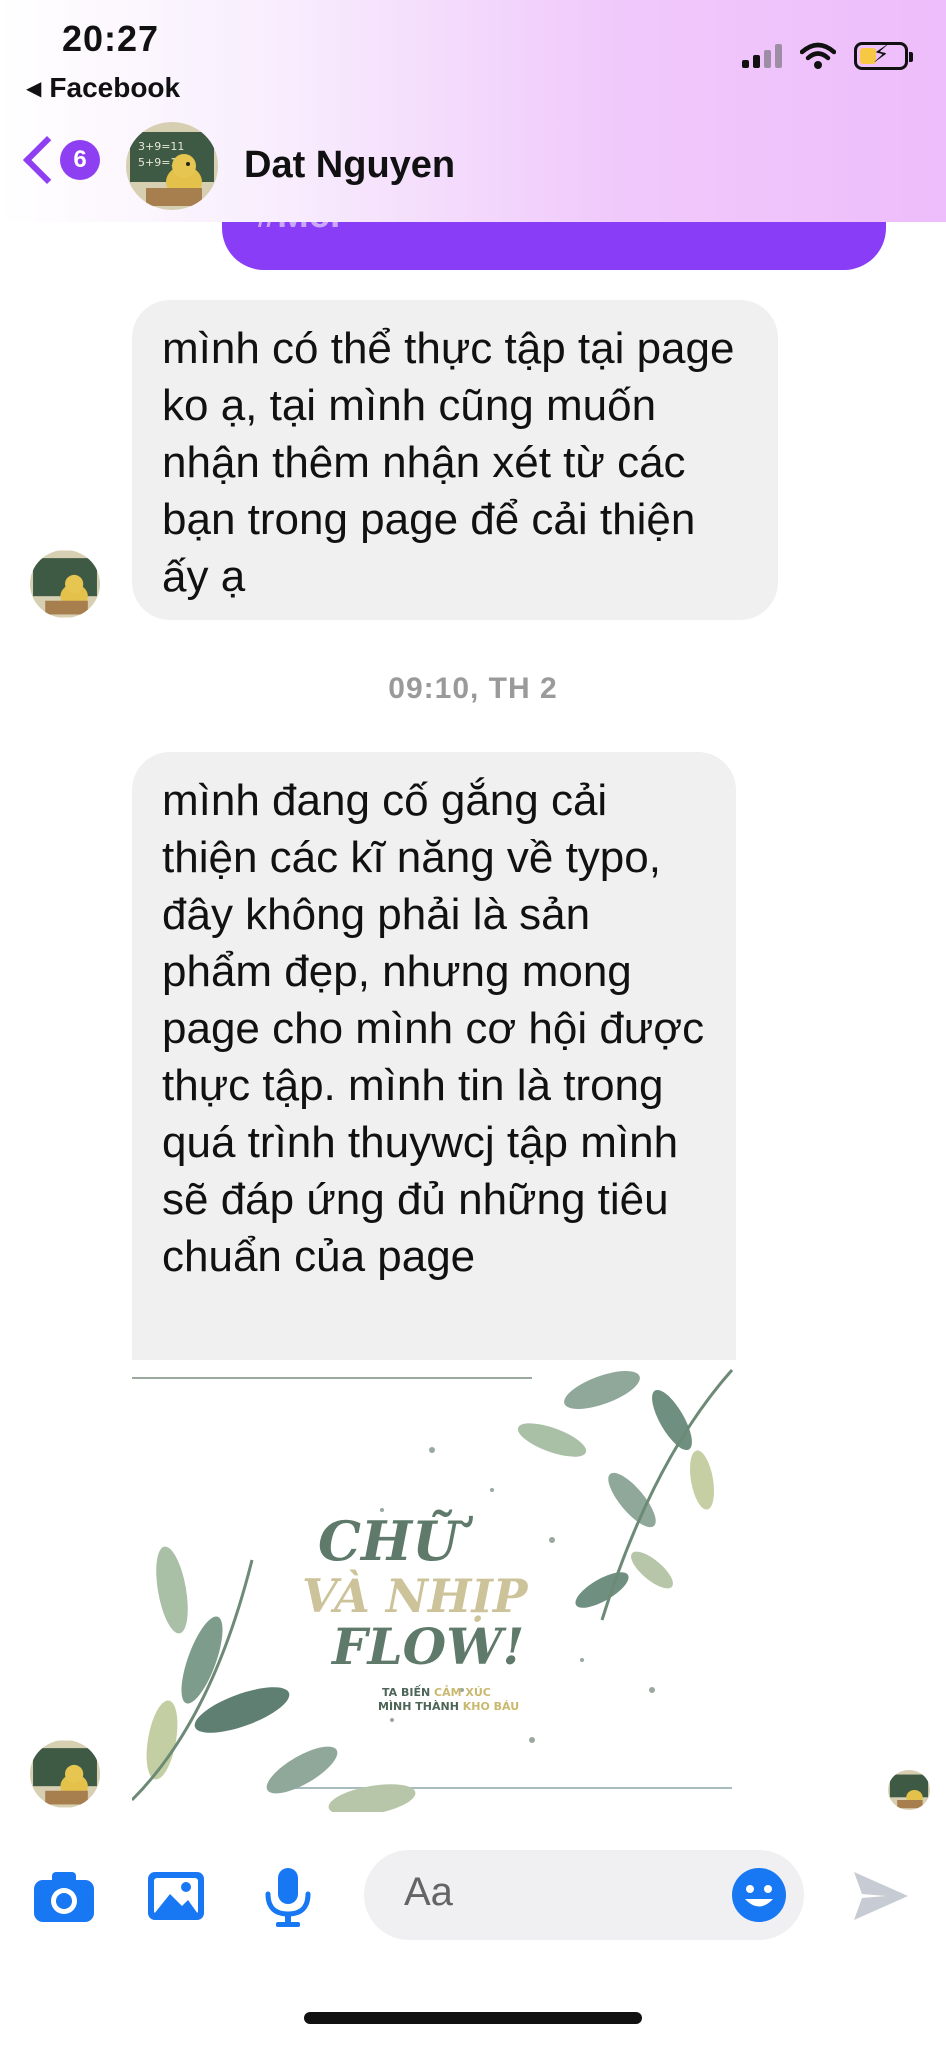 The width and height of the screenshot is (946, 2048). What do you see at coordinates (473, 688) in the screenshot?
I see `message-timestamp: 09:10, TH 2` at bounding box center [473, 688].